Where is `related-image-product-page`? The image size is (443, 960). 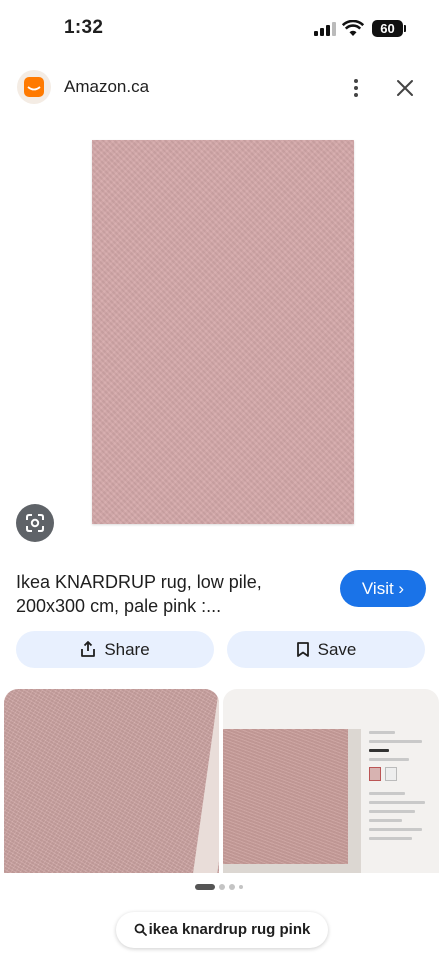 related-image-product-page is located at coordinates (331, 781).